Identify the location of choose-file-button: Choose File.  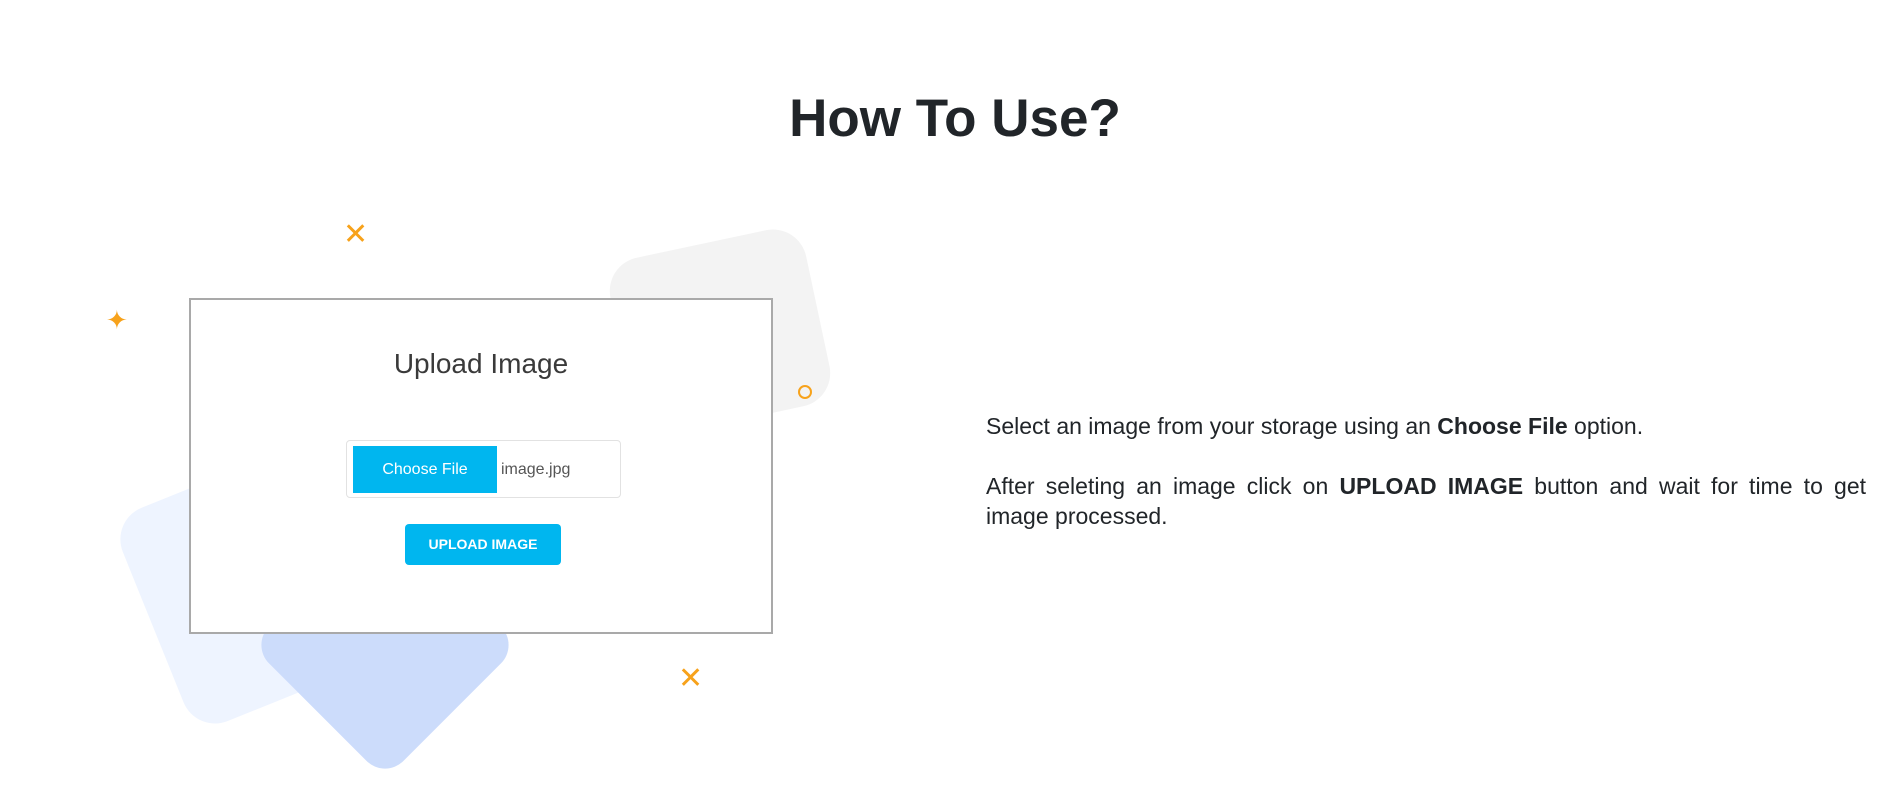
(425, 469).